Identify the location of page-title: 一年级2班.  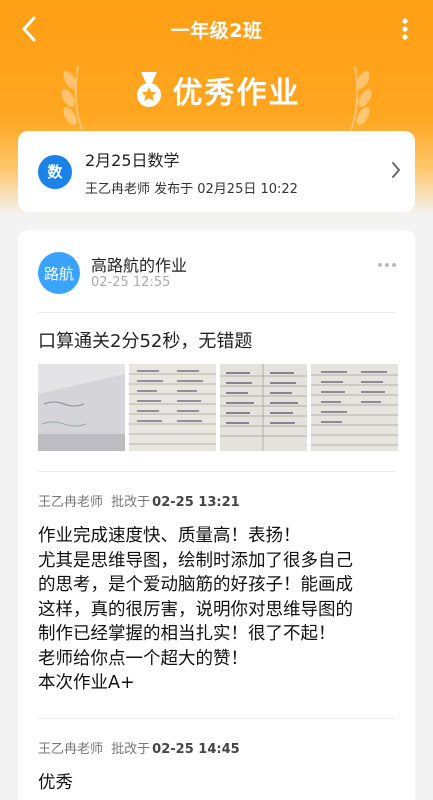
(216, 30).